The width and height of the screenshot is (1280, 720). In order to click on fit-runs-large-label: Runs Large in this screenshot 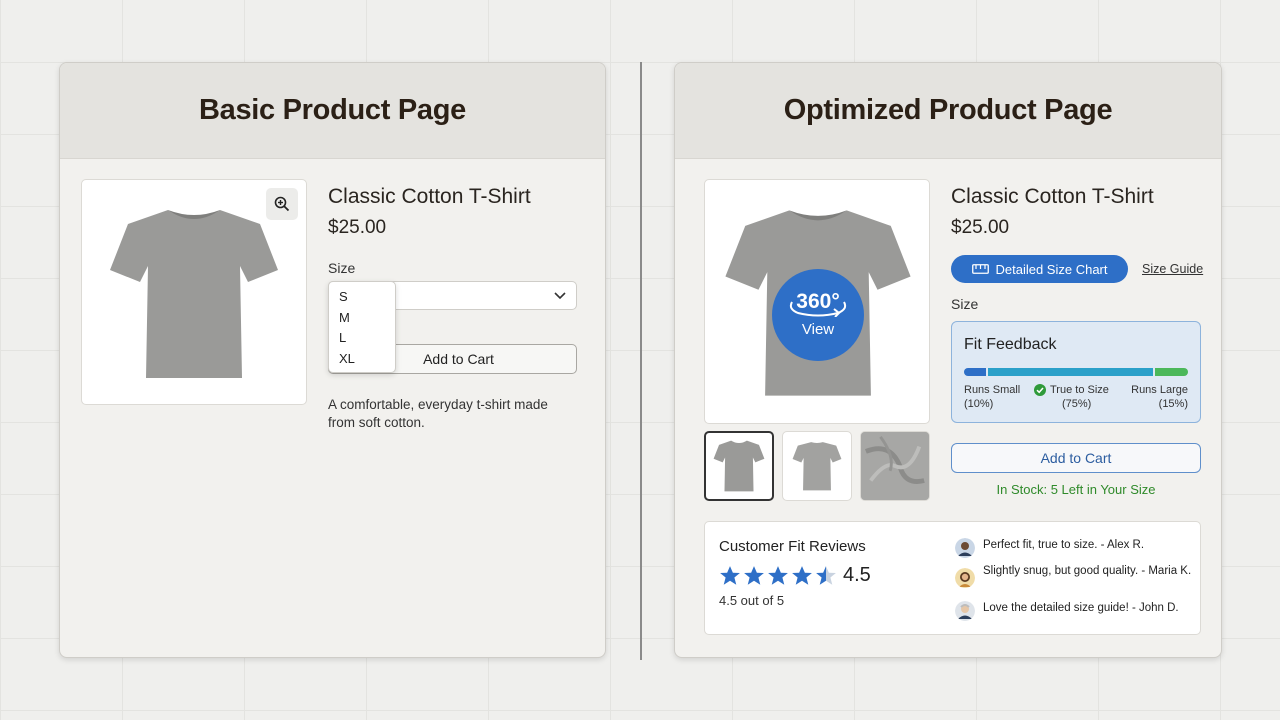, I will do `click(1159, 390)`.